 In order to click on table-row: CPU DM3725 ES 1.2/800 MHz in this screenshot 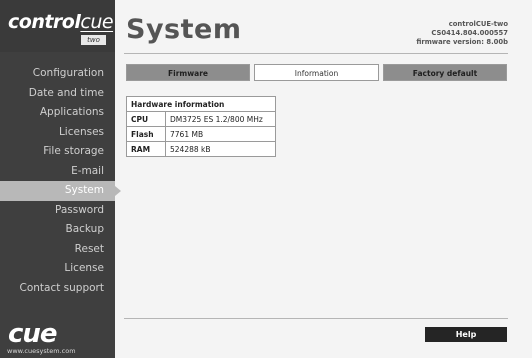, I will do `click(201, 119)`.